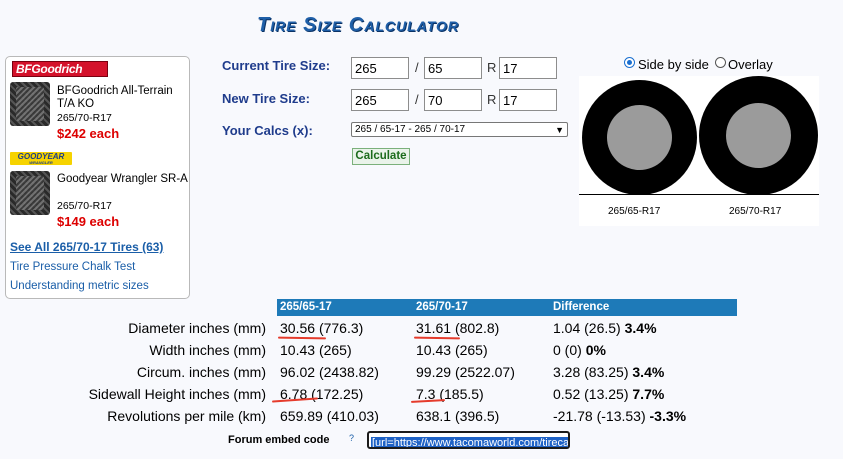 The image size is (843, 459). What do you see at coordinates (316, 350) in the screenshot?
I see `current-width: 10.43 (265)` at bounding box center [316, 350].